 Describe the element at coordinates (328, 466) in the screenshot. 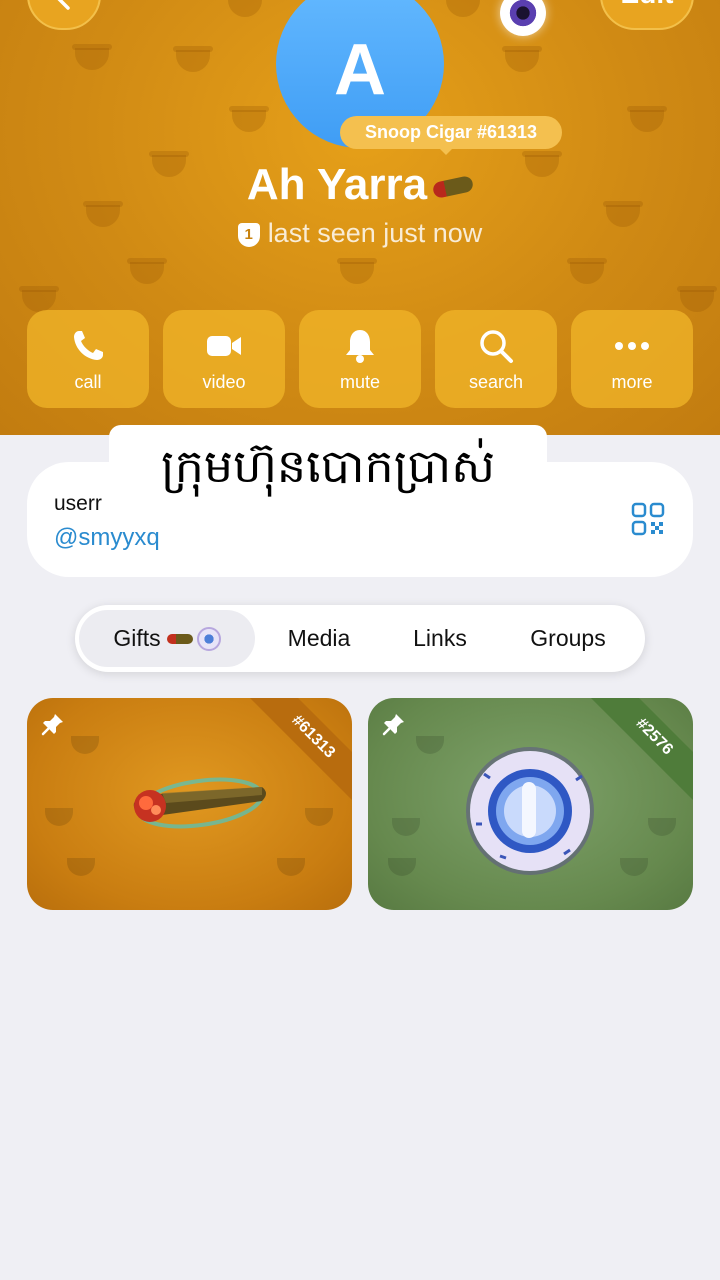

I see `caption-overlay: ក្រុមហ៊ុនបោកប្រាស់` at that location.